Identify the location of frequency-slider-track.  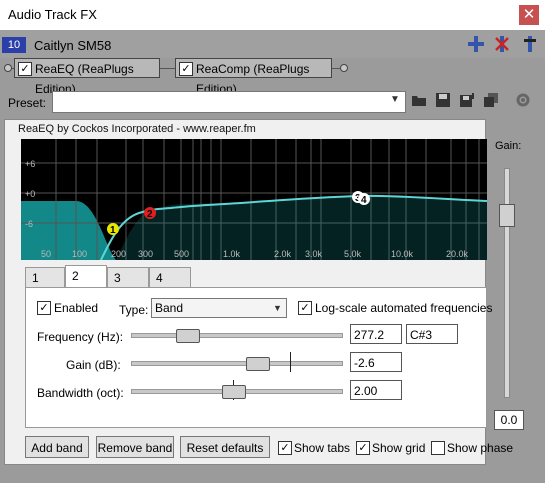
(237, 335).